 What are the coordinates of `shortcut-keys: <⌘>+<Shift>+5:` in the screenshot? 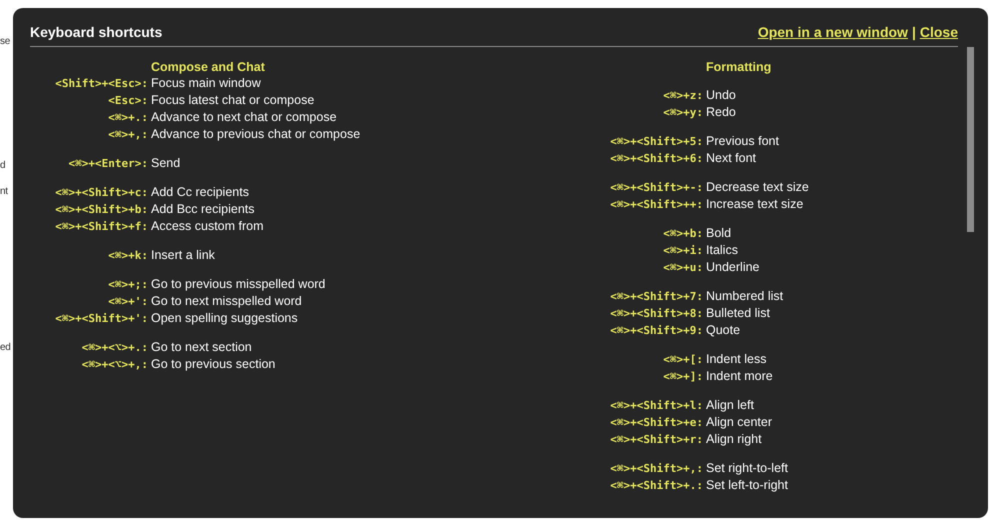 It's located at (656, 141).